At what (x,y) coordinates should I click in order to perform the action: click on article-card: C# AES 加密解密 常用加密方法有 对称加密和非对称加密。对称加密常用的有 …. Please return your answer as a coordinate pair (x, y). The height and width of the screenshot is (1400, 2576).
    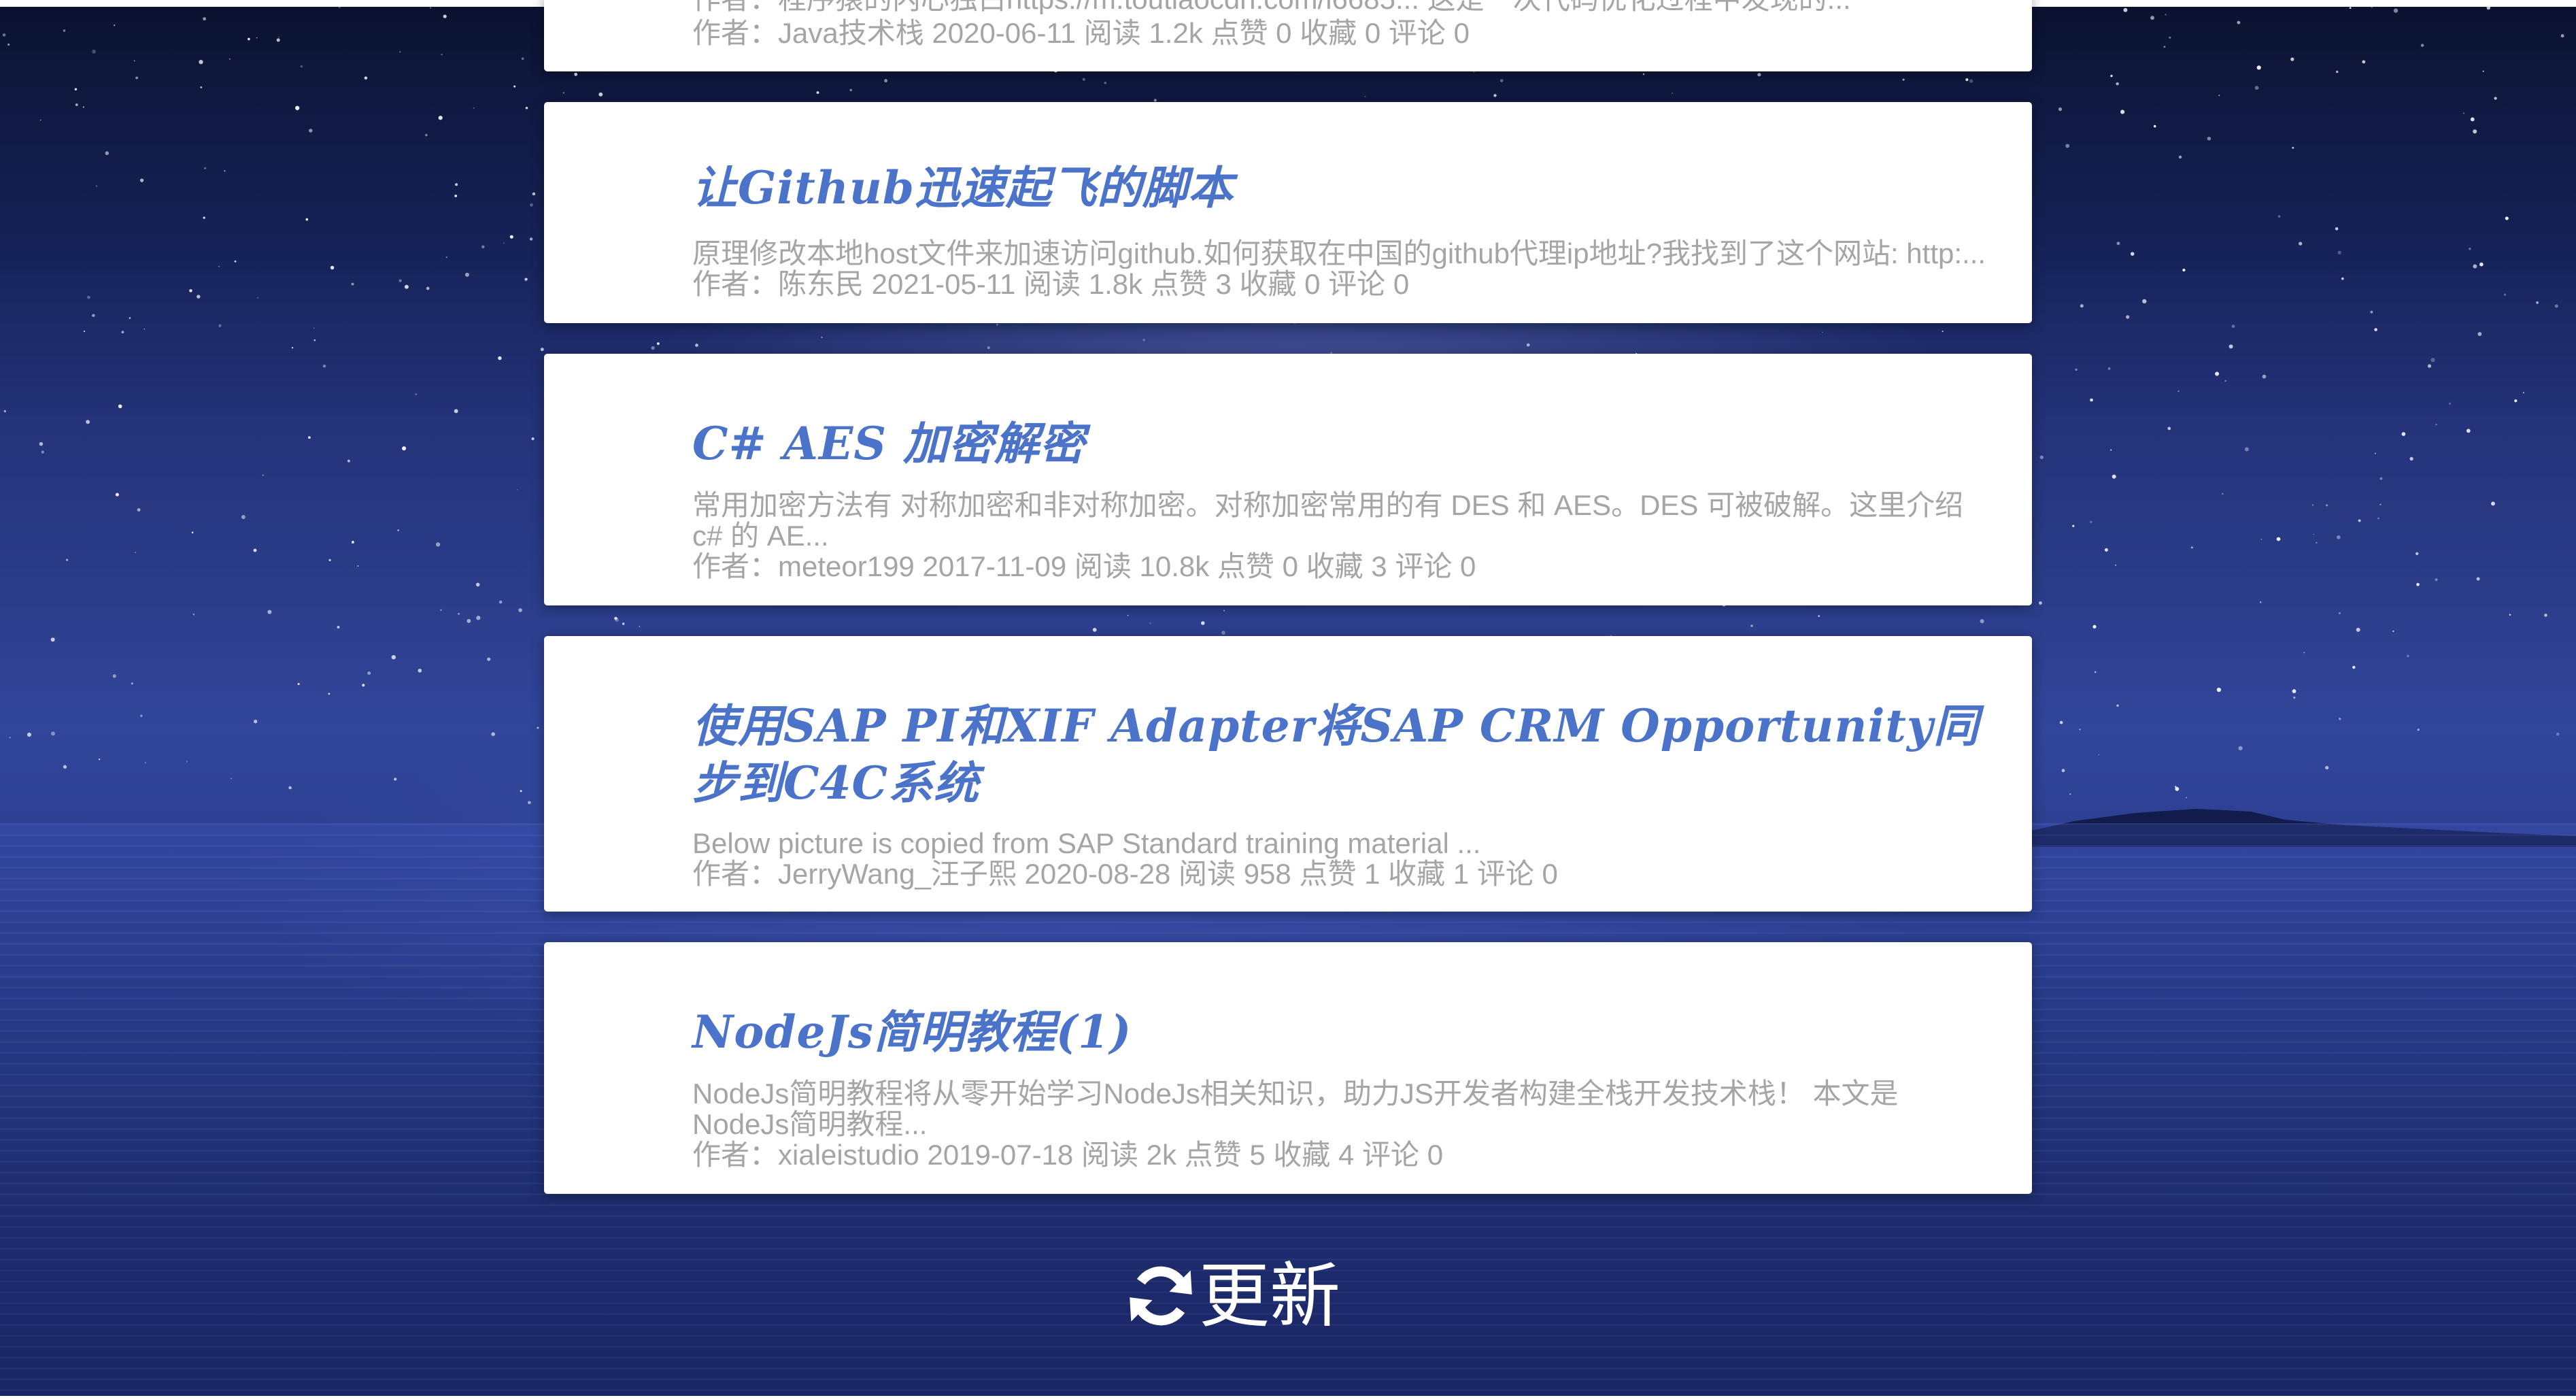
    Looking at the image, I should click on (1288, 479).